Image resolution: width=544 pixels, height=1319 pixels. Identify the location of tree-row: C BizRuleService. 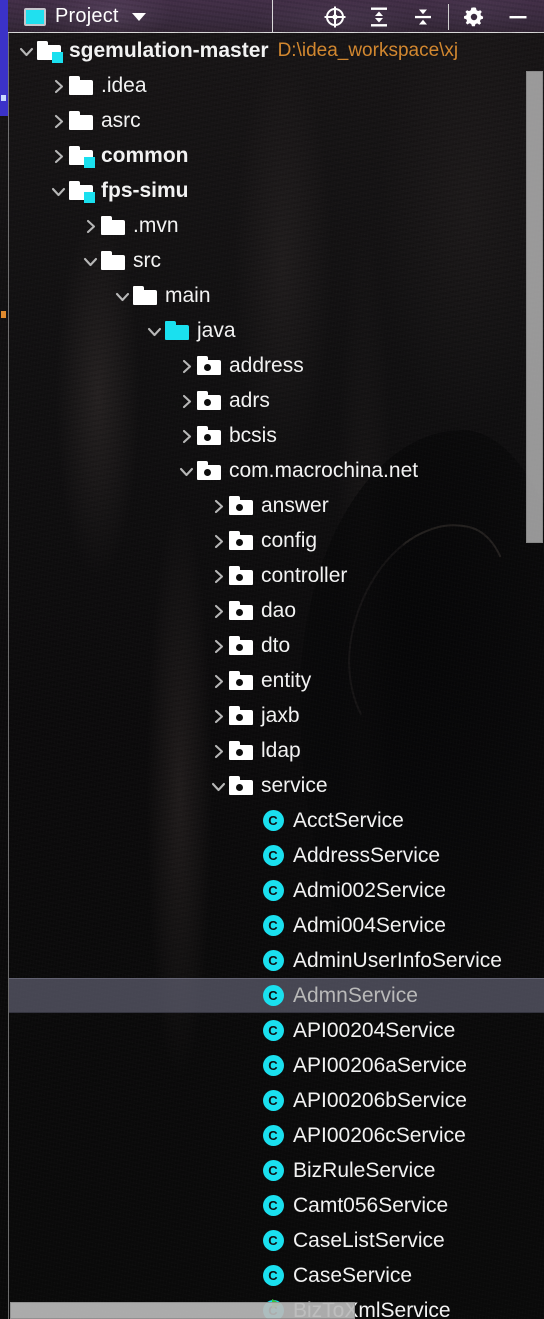
(276, 1170).